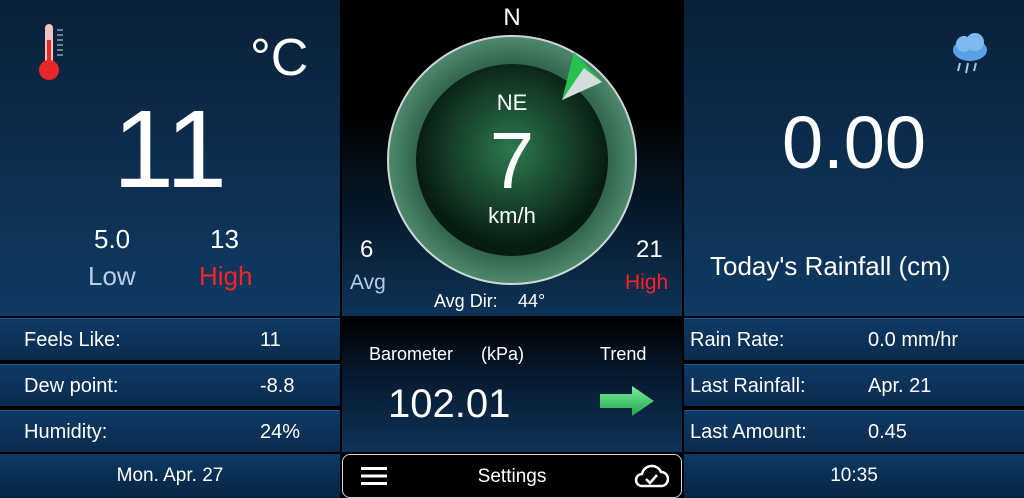 The width and height of the screenshot is (1024, 498). I want to click on settings-label: Settings, so click(512, 477).